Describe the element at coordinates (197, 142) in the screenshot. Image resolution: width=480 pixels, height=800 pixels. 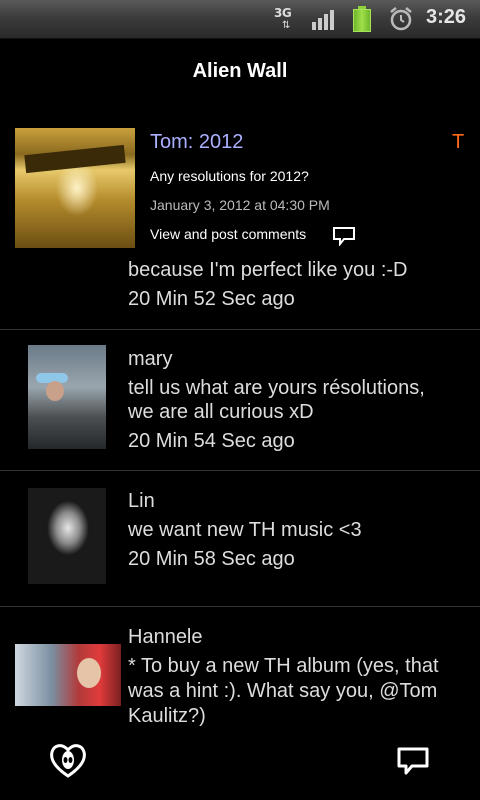
I see `post-title: Tom: 2012` at that location.